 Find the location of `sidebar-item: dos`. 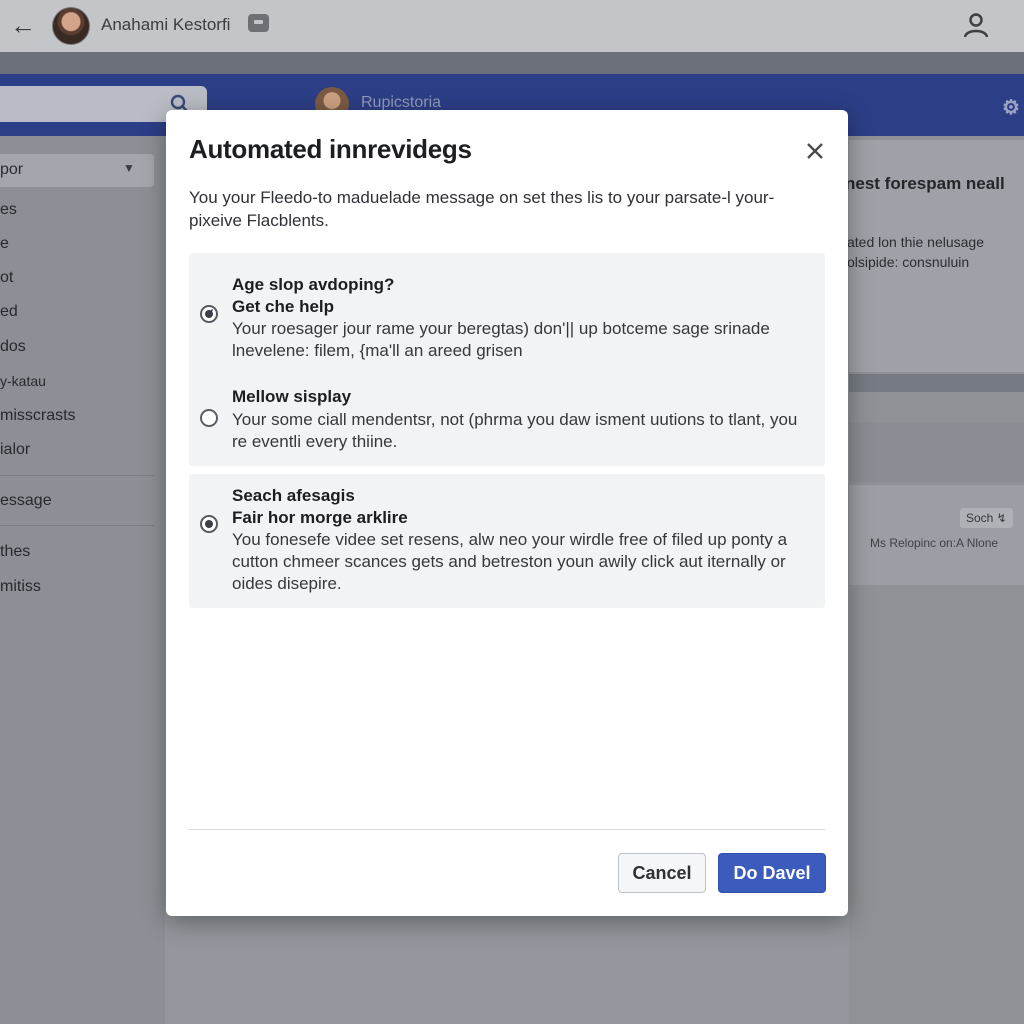

sidebar-item: dos is located at coordinates (13, 347).